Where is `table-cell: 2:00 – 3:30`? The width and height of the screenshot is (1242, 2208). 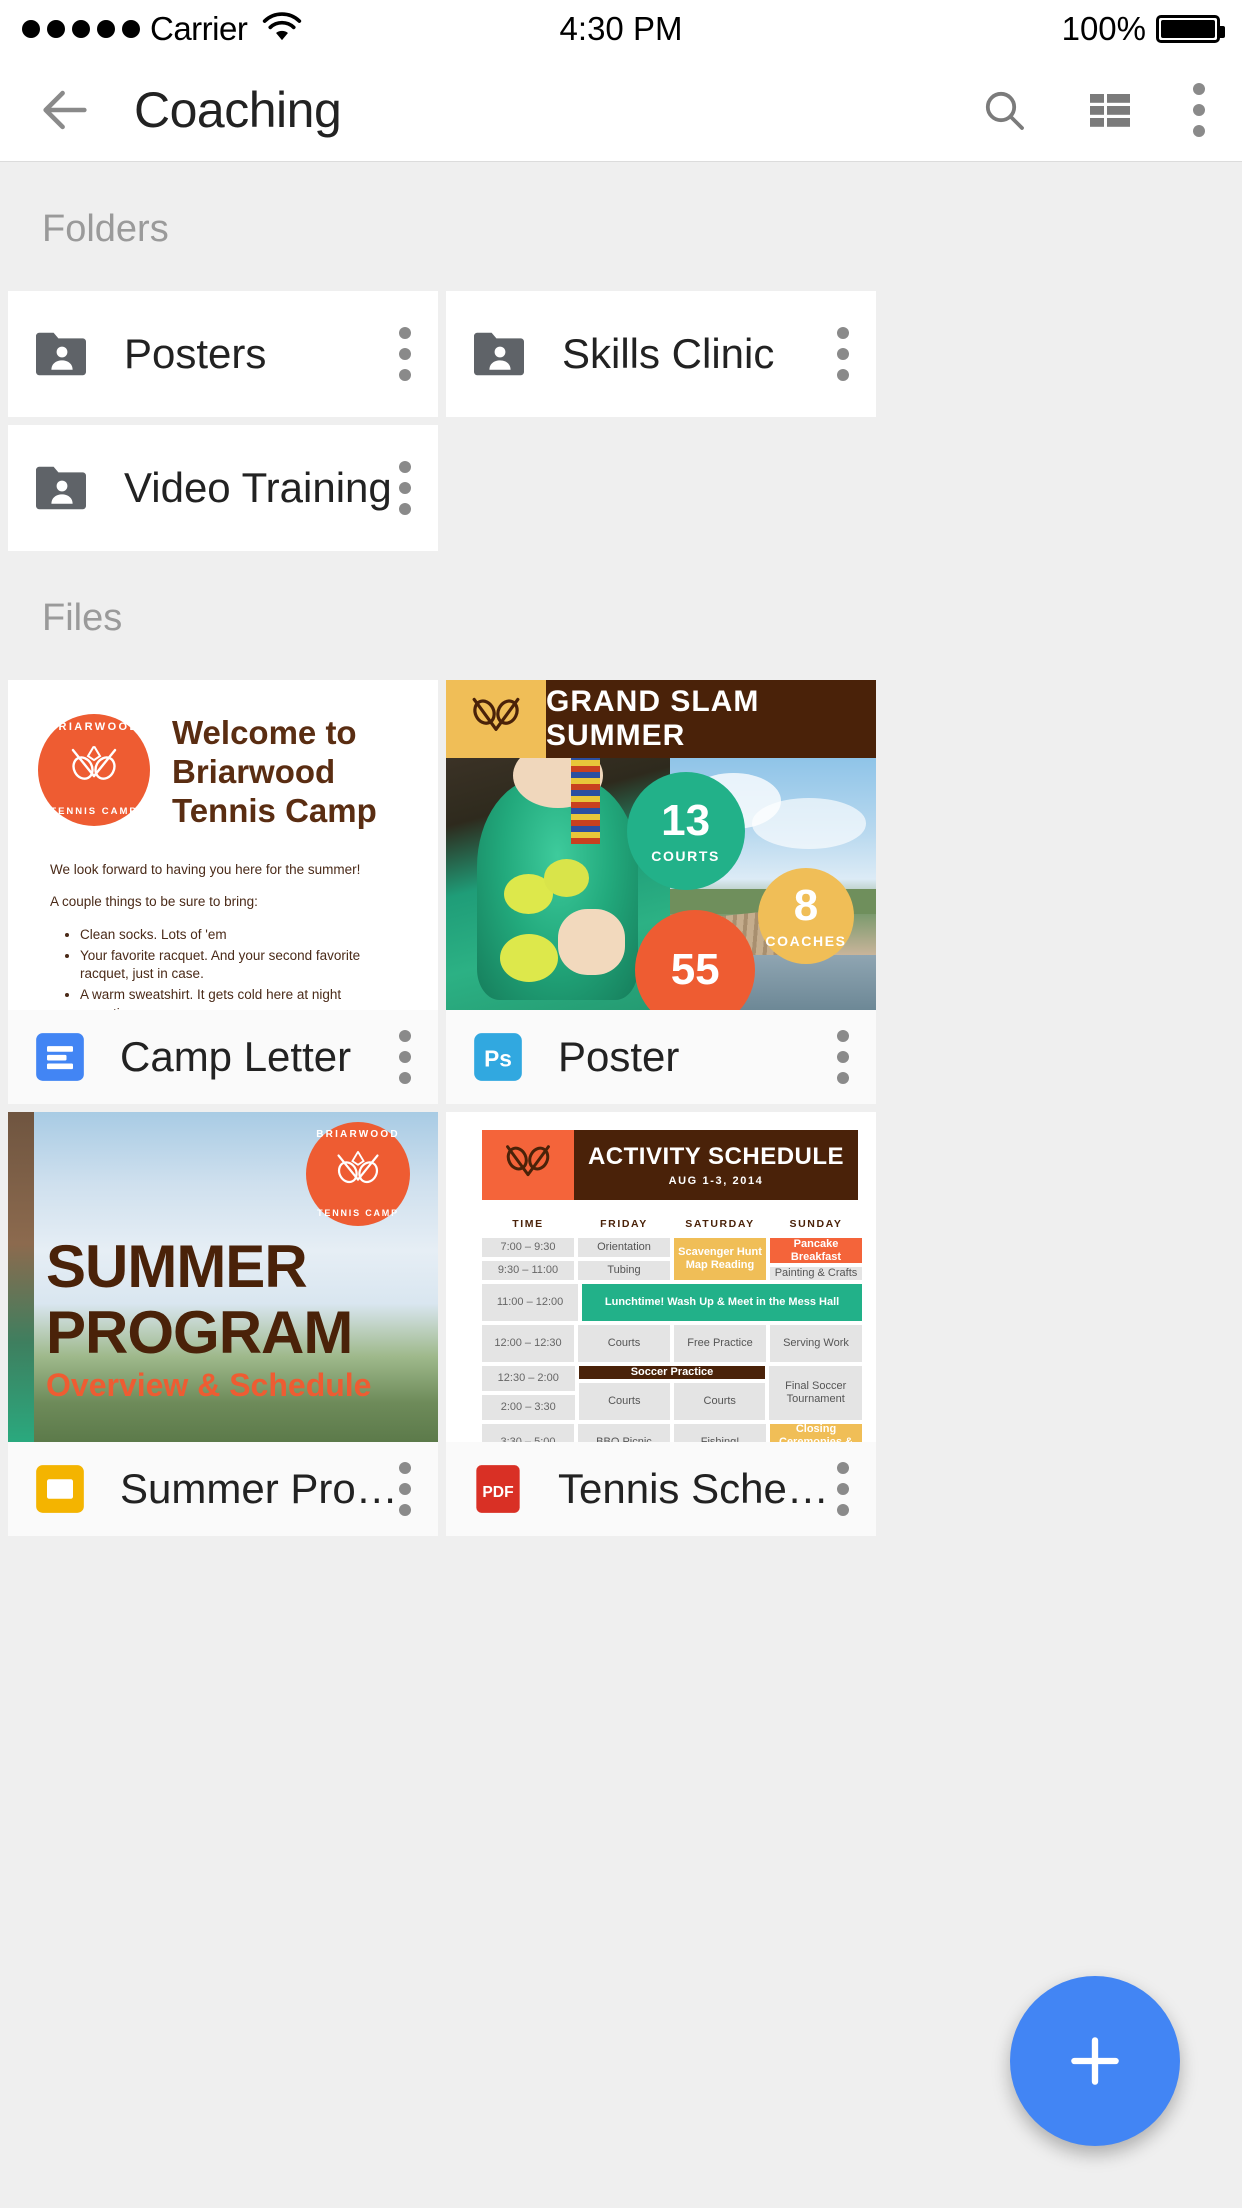 table-cell: 2:00 – 3:30 is located at coordinates (528, 1407).